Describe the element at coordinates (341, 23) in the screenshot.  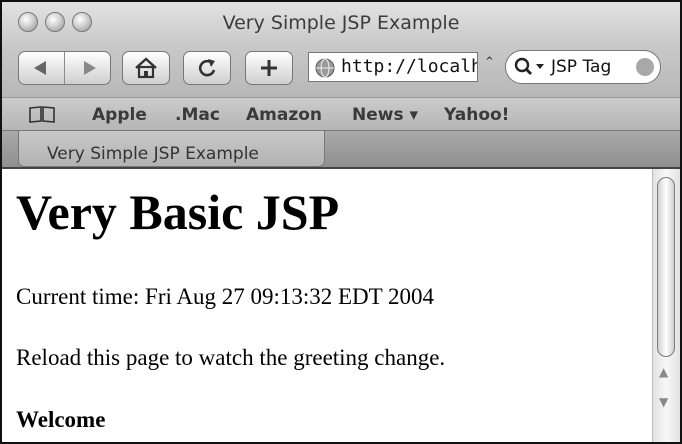
I see `window-title: Very Simple JSP Example` at that location.